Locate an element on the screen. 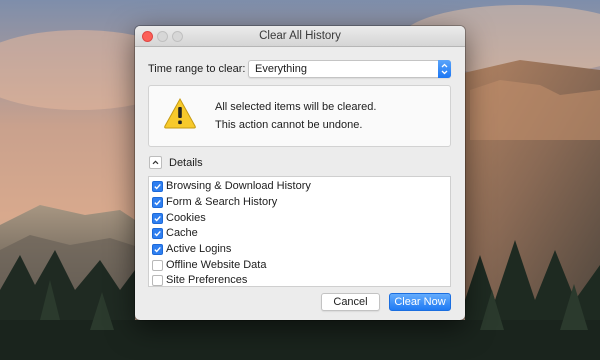  details-toggle-button is located at coordinates (155, 162).